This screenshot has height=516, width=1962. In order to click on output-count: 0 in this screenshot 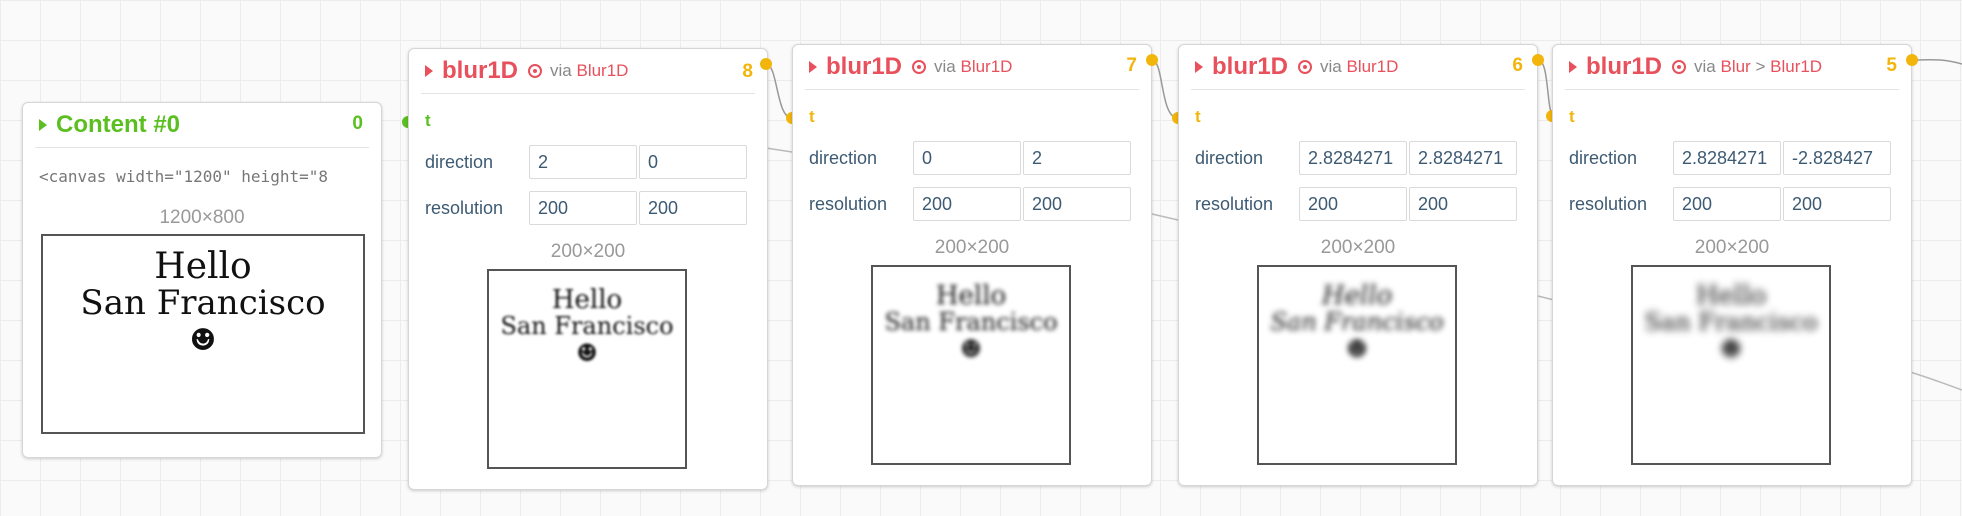, I will do `click(357, 123)`.